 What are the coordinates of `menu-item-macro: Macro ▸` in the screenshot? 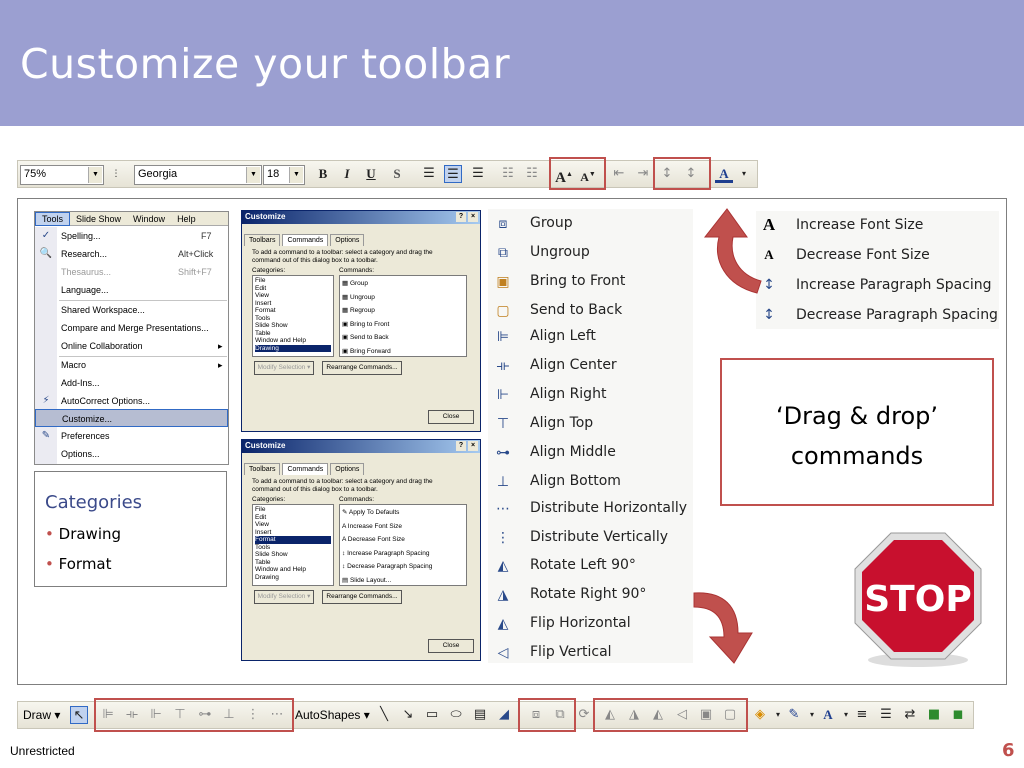 It's located at (131, 365).